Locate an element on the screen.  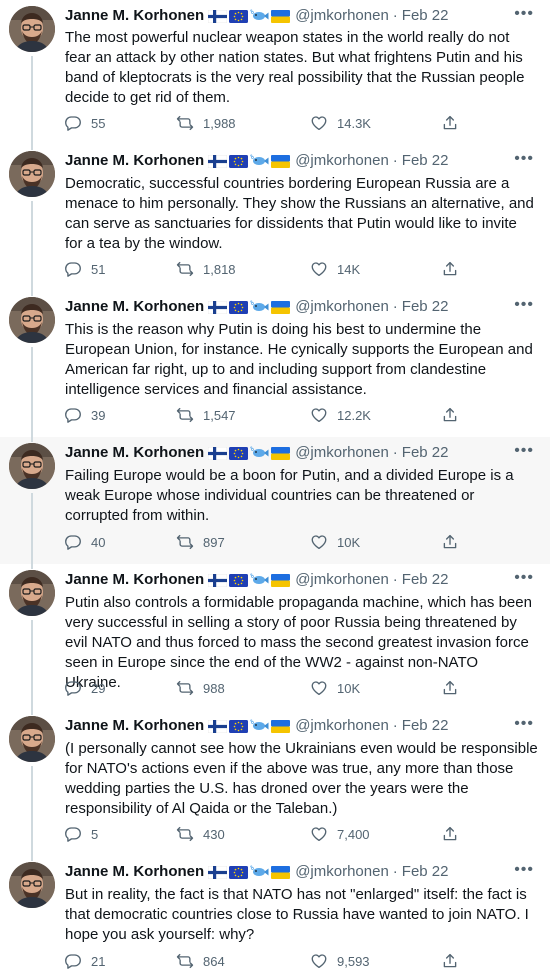
retweet-button: 1,818 is located at coordinates (206, 269).